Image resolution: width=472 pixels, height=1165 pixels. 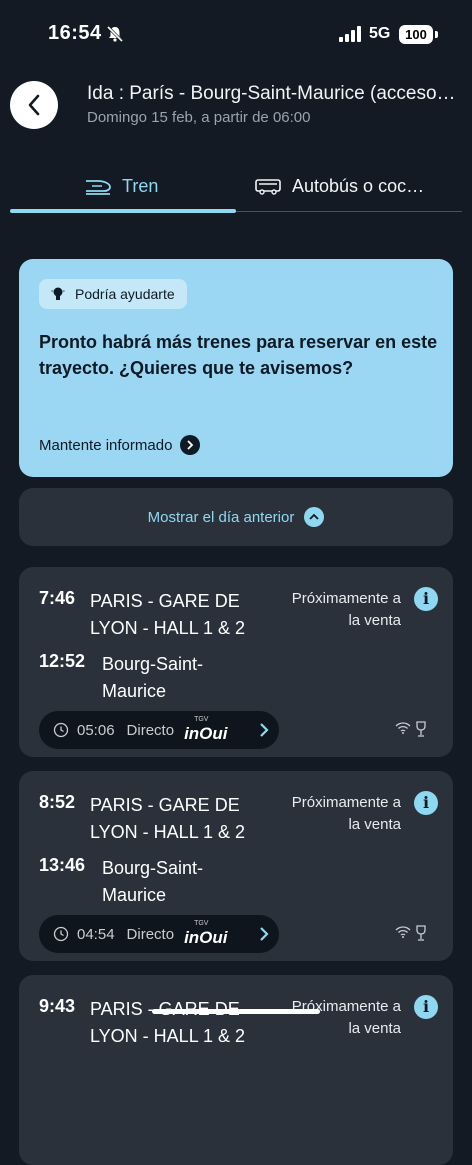 I want to click on bus-icon, so click(x=268, y=187).